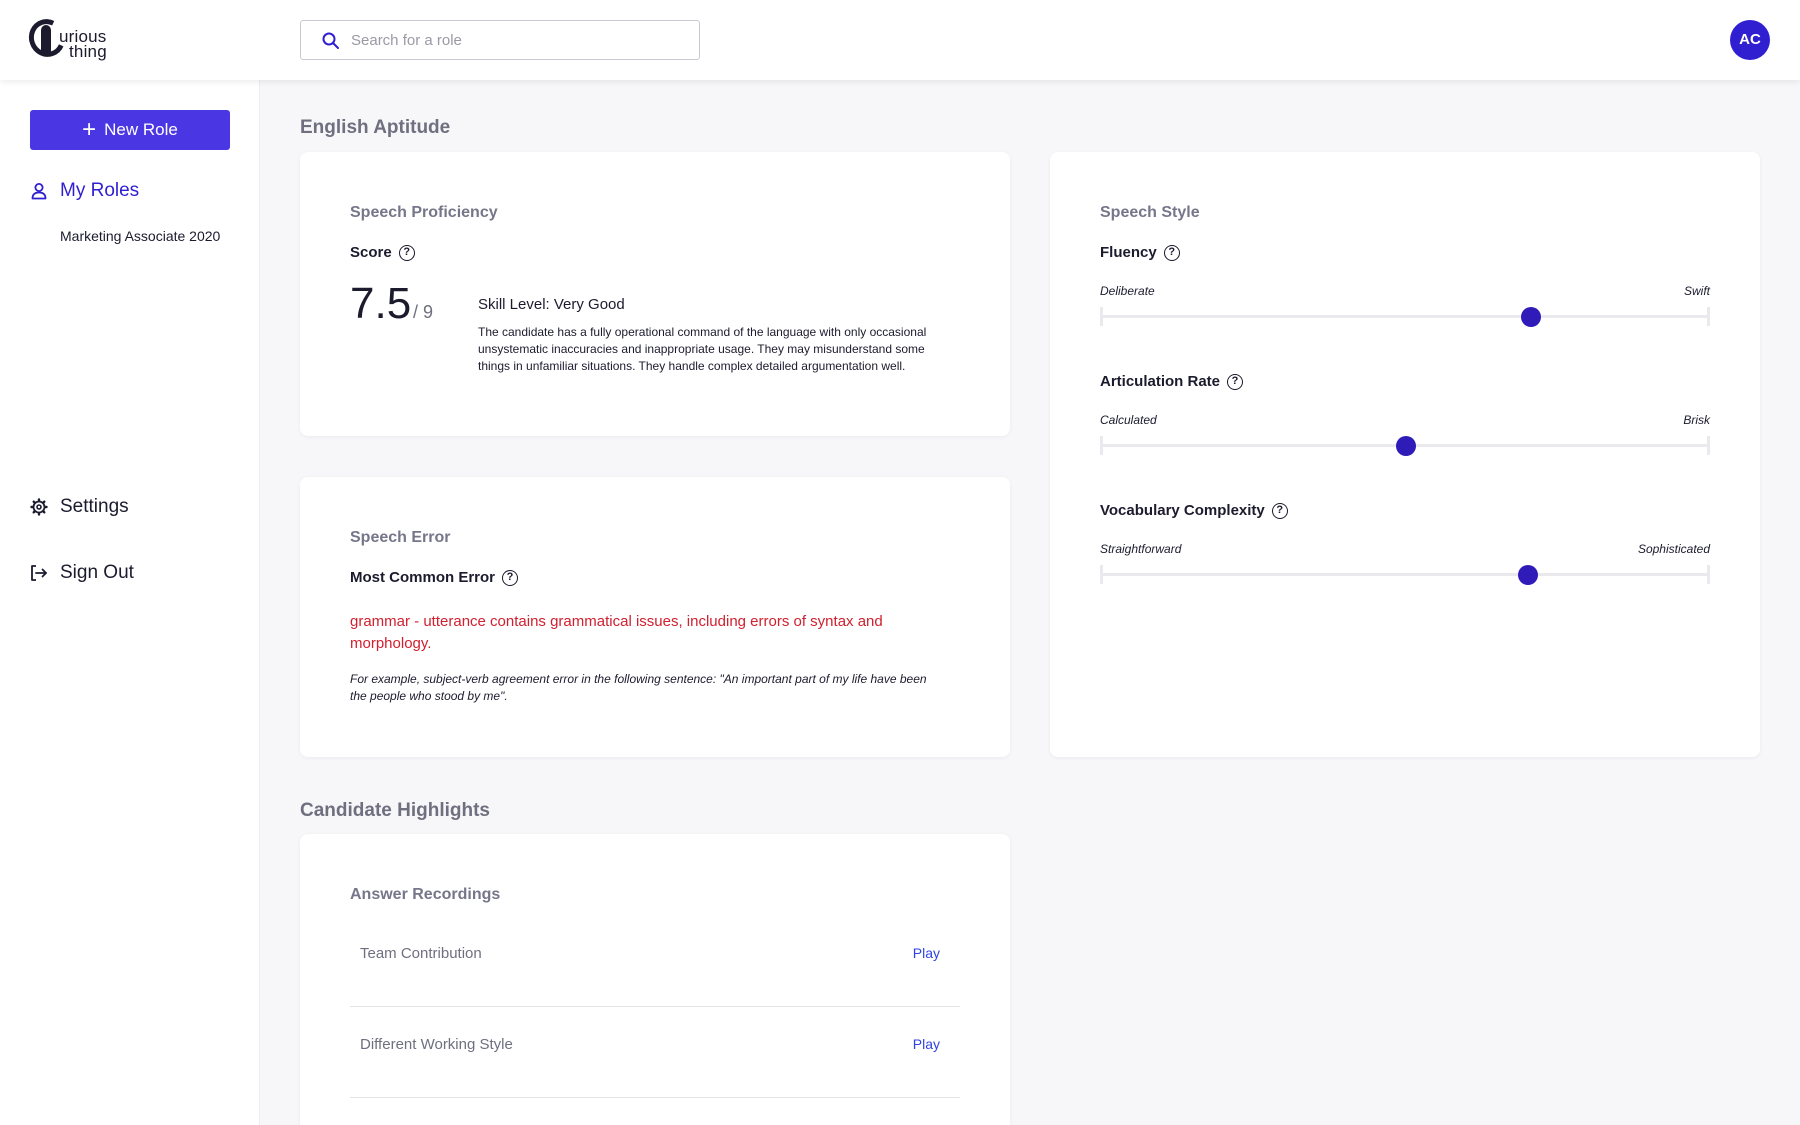 Image resolution: width=1800 pixels, height=1125 pixels. What do you see at coordinates (521, 40) in the screenshot?
I see `search-input` at bounding box center [521, 40].